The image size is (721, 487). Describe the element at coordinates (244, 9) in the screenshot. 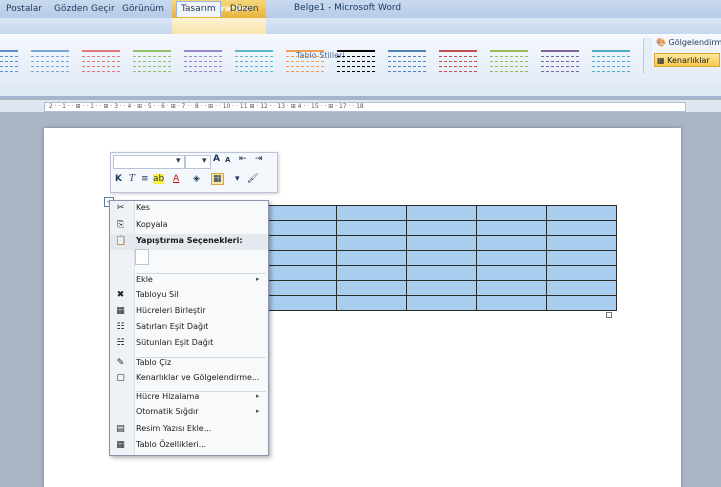

I see `tab-duzen: Düzen` at that location.